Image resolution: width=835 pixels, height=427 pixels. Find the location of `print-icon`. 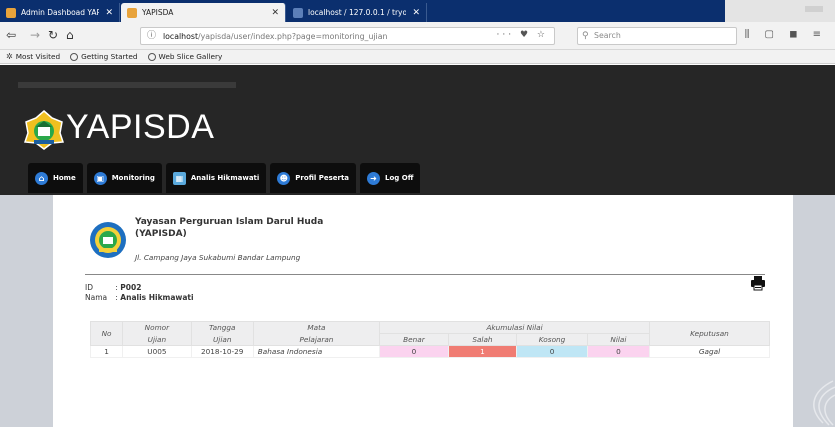

print-icon is located at coordinates (758, 283).